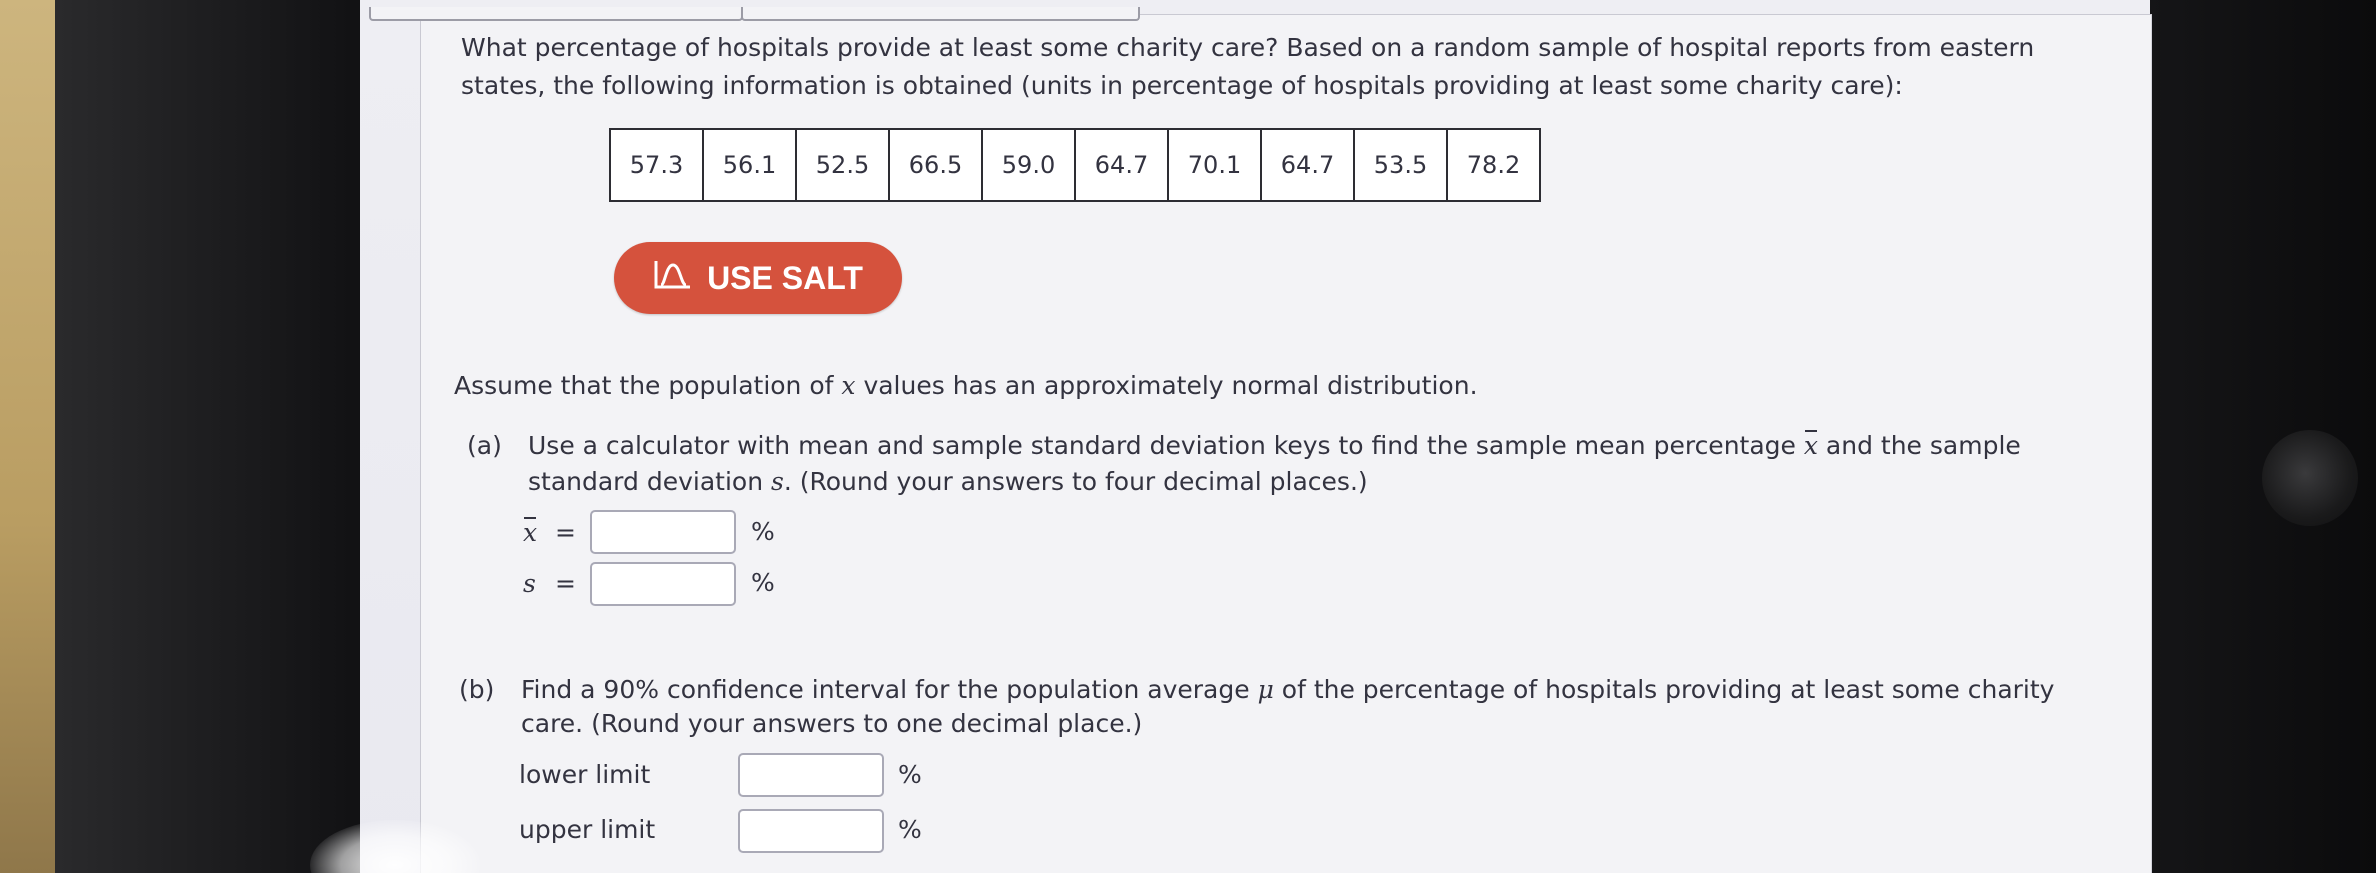  I want to click on sample-mean-input, so click(663, 532).